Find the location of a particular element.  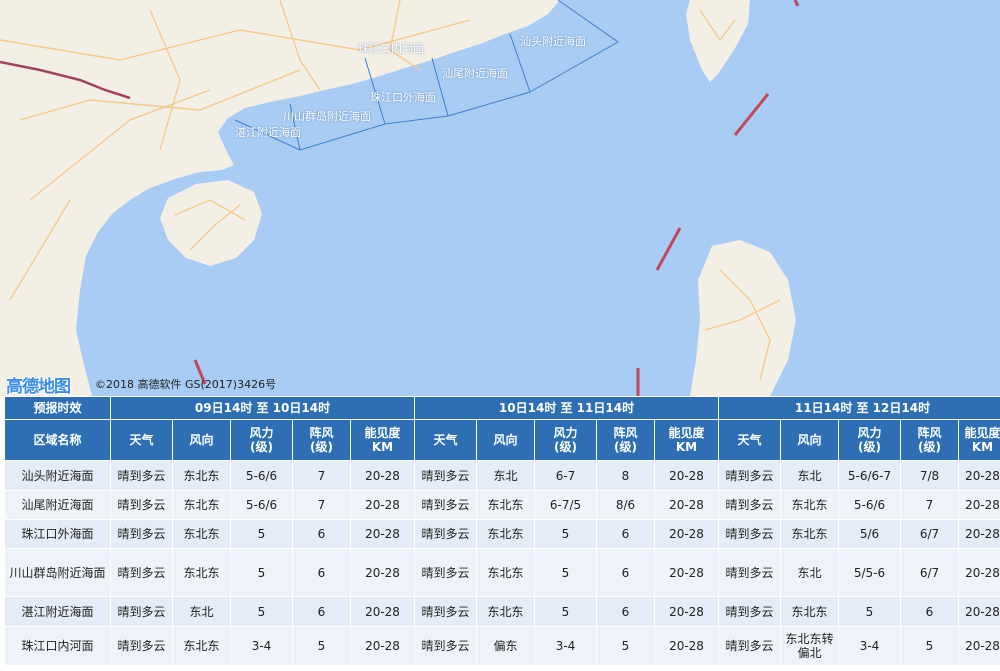

period-1: 09日14时 至 10日14时 is located at coordinates (262, 408).